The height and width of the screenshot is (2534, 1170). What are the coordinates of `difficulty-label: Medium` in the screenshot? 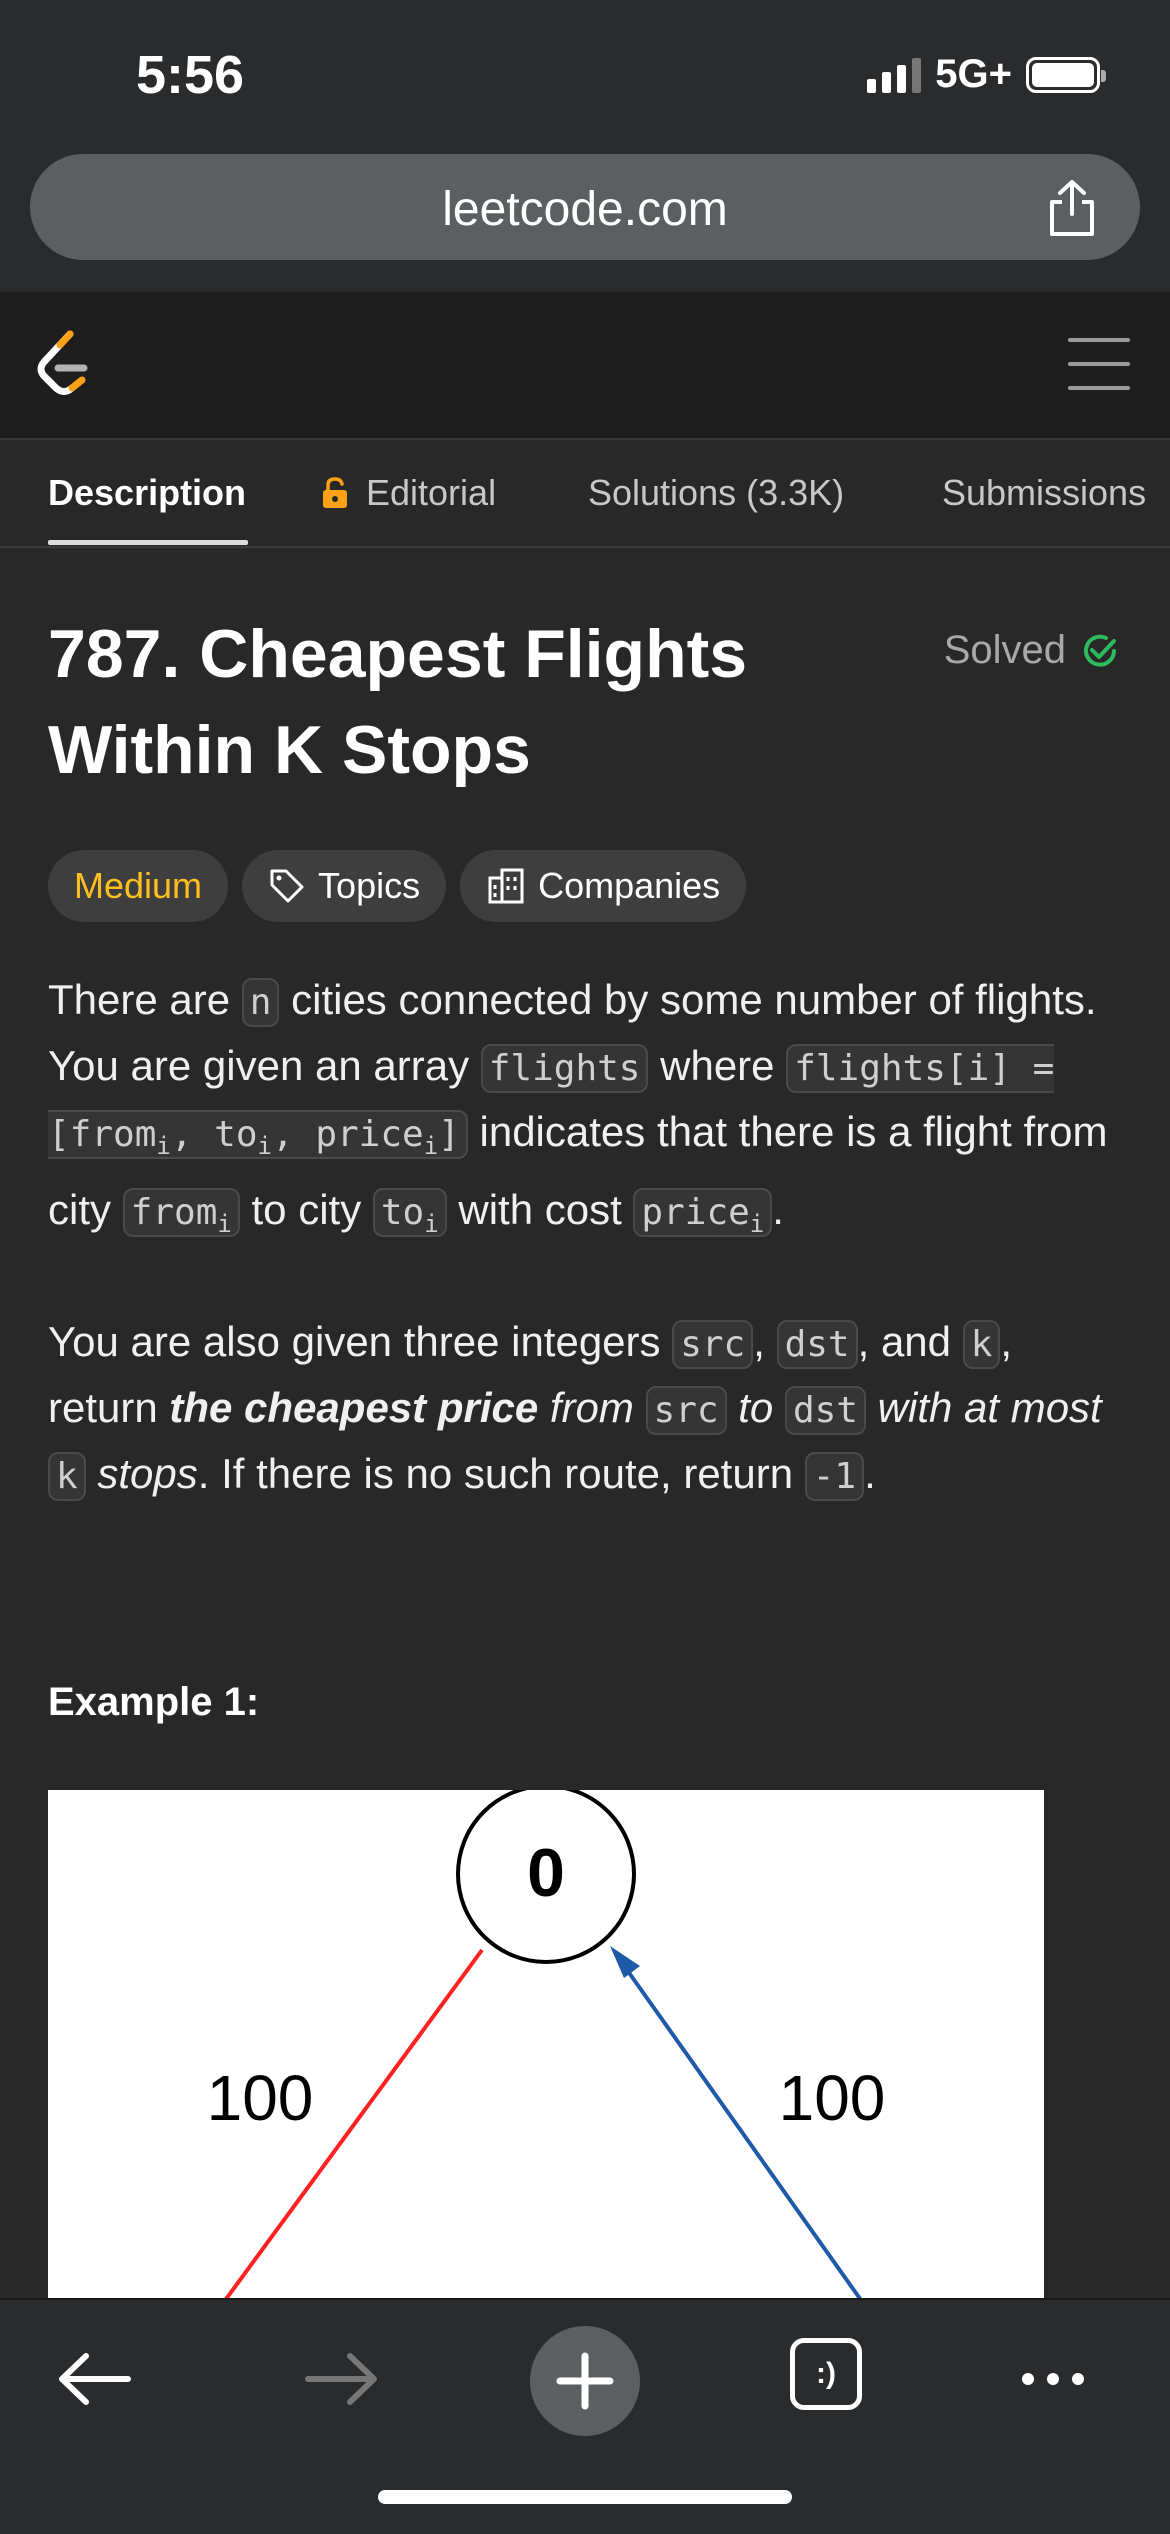 It's located at (138, 885).